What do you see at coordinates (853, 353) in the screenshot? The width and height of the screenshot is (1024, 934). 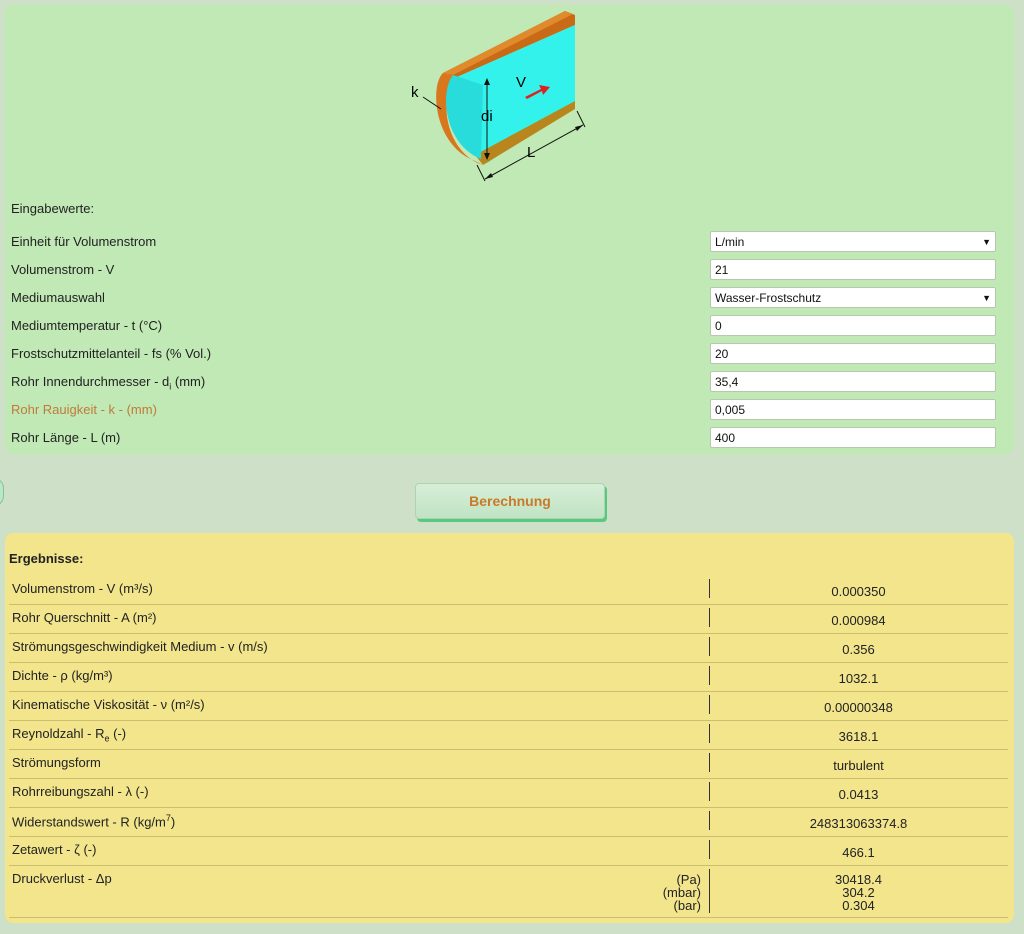 I see `antifreeze-share-input` at bounding box center [853, 353].